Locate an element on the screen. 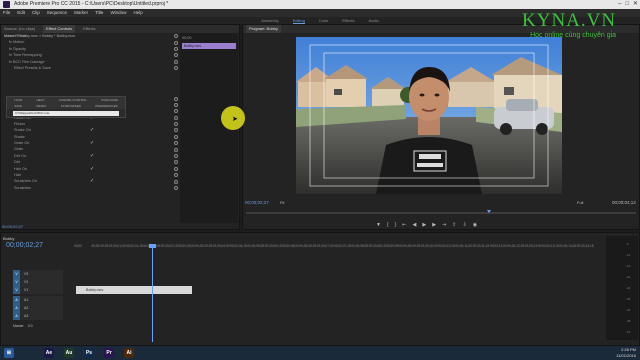 This screenshot has height=360, width=640. track-header-a1: A A1 is located at coordinates (38, 300).